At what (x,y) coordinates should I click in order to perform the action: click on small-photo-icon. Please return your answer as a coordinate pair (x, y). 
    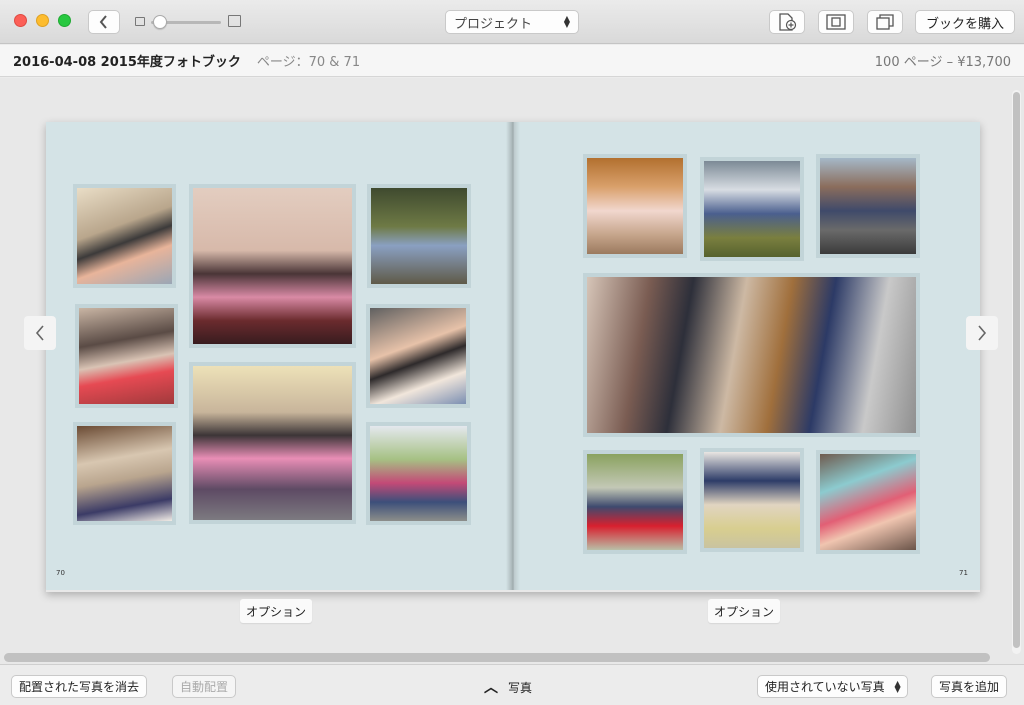
    Looking at the image, I should click on (140, 21).